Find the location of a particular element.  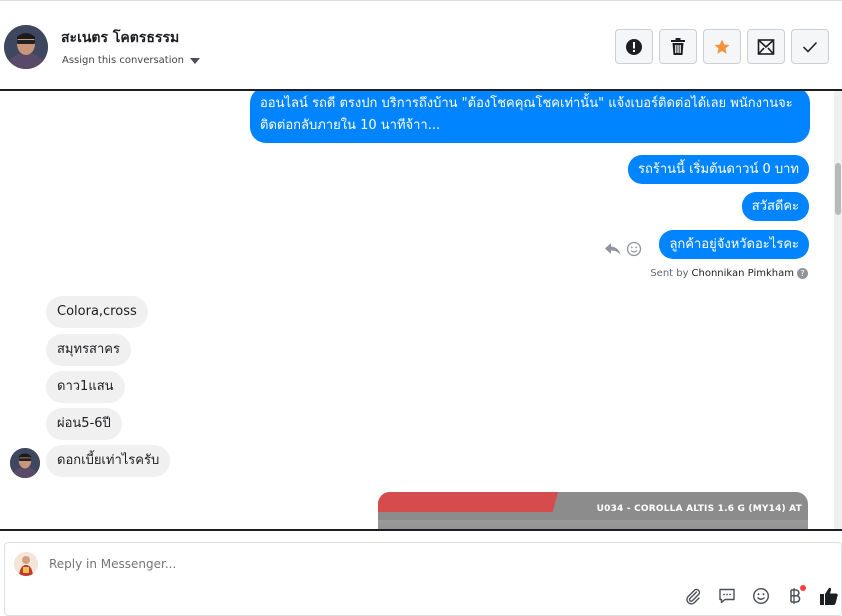

emoji-react-icon is located at coordinates (634, 249).